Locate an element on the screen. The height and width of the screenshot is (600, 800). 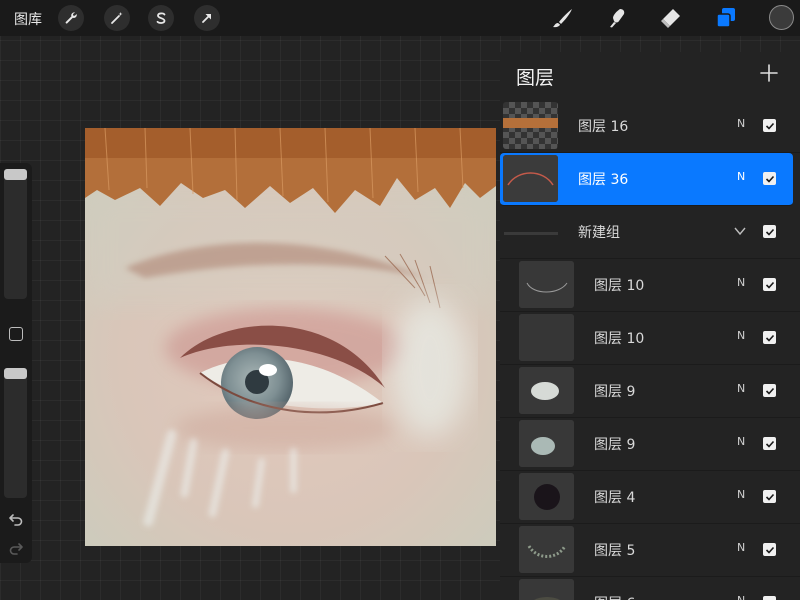
layer-row: 图层 4 N is located at coordinates (650, 497).